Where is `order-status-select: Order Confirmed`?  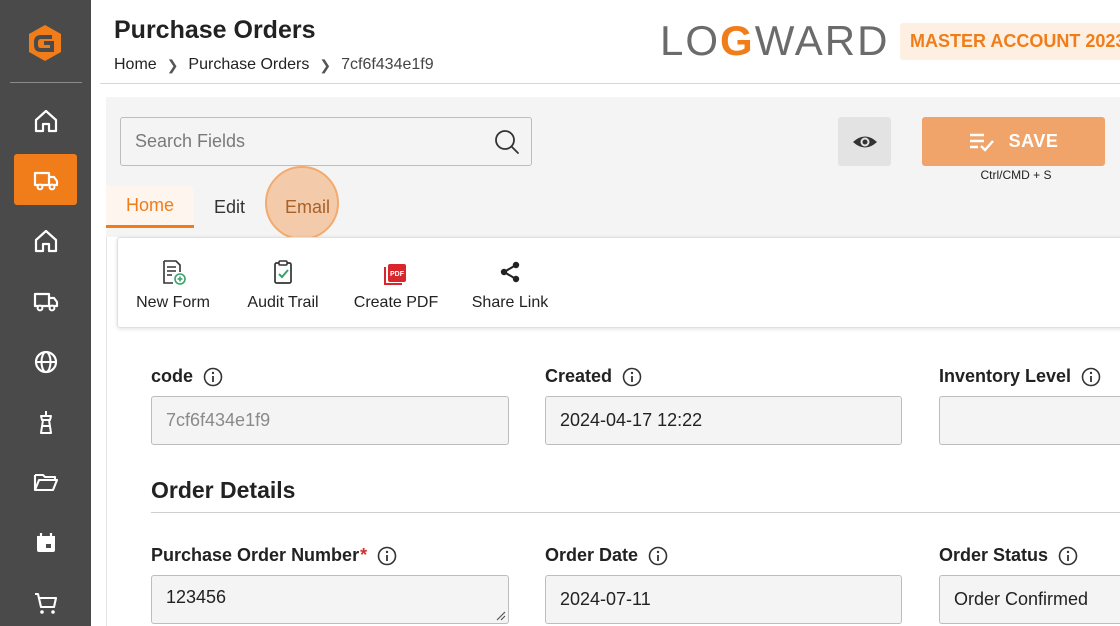 order-status-select: Order Confirmed is located at coordinates (1029, 599).